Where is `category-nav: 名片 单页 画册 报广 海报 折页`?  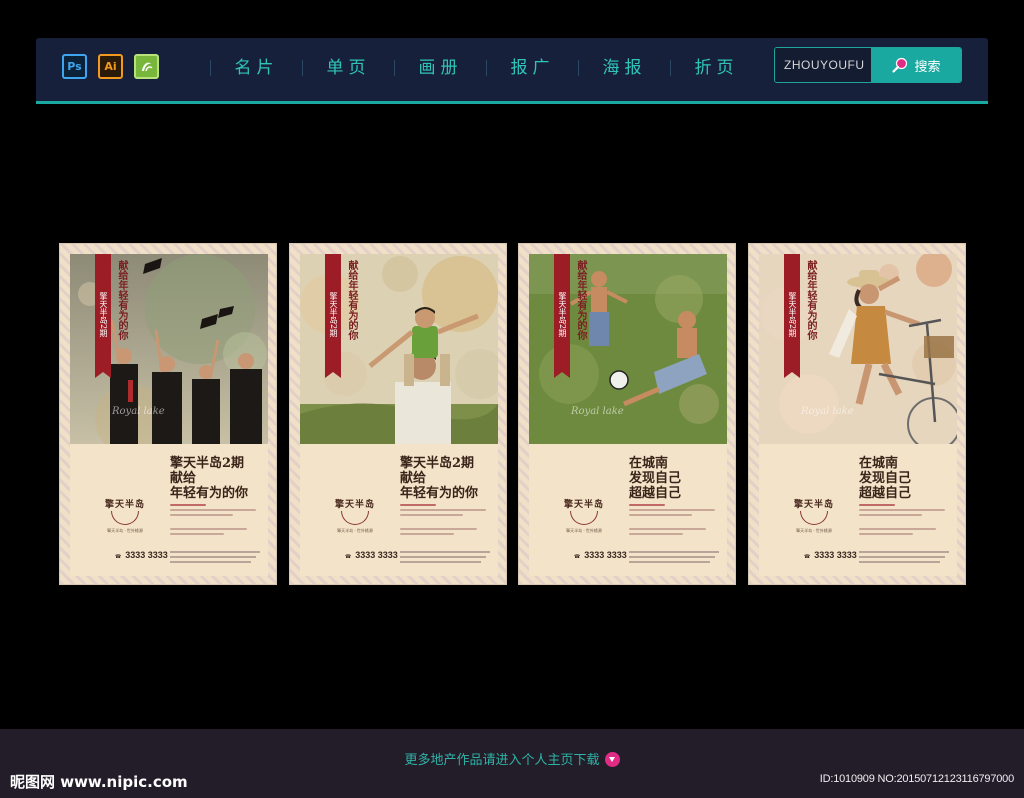
category-nav: 名片 单页 画册 报广 海报 折页 is located at coordinates (486, 68).